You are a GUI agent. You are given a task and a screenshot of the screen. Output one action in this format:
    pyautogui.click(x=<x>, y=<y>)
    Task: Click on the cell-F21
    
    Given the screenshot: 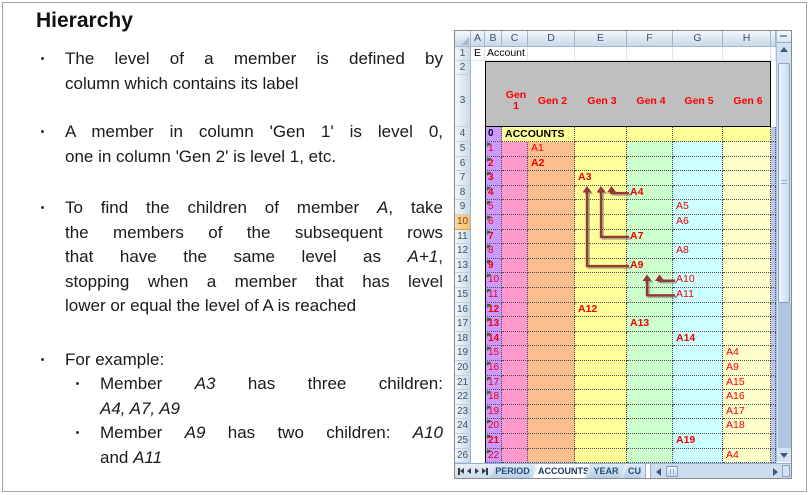 What is the action you would take?
    pyautogui.click(x=650, y=383)
    